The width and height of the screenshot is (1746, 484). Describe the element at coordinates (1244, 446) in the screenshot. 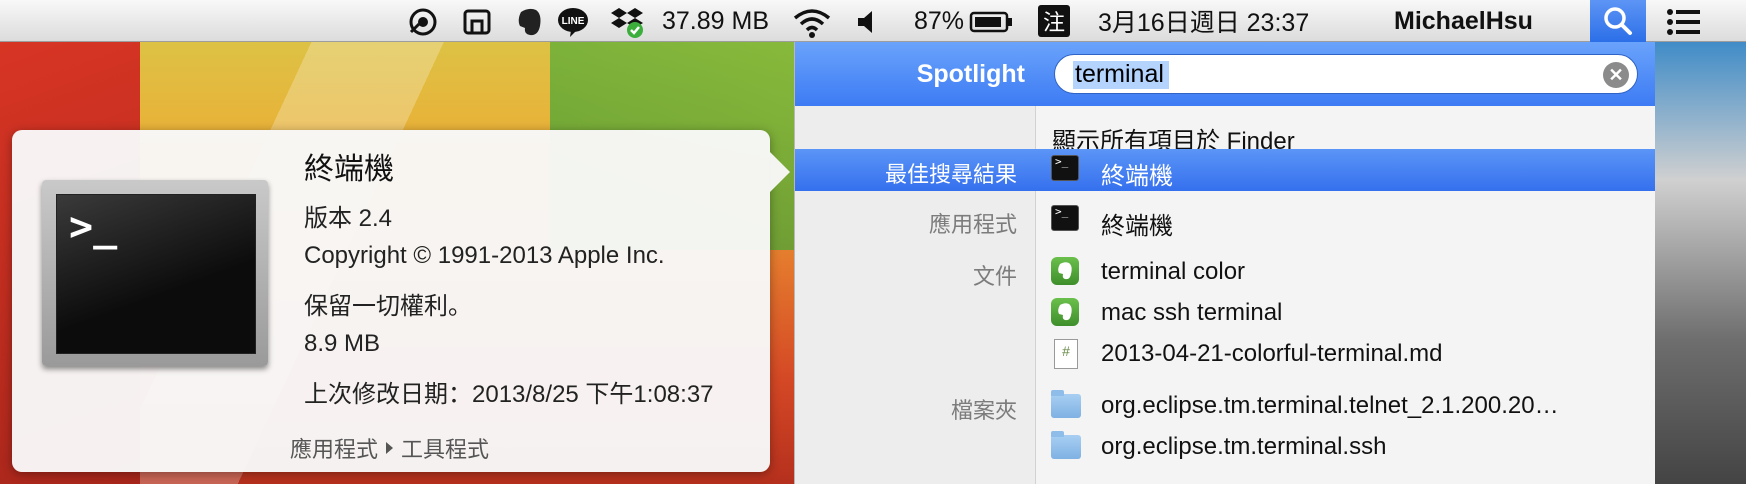

I see `result-label: org.eclipse.tm.terminal.ssh` at that location.